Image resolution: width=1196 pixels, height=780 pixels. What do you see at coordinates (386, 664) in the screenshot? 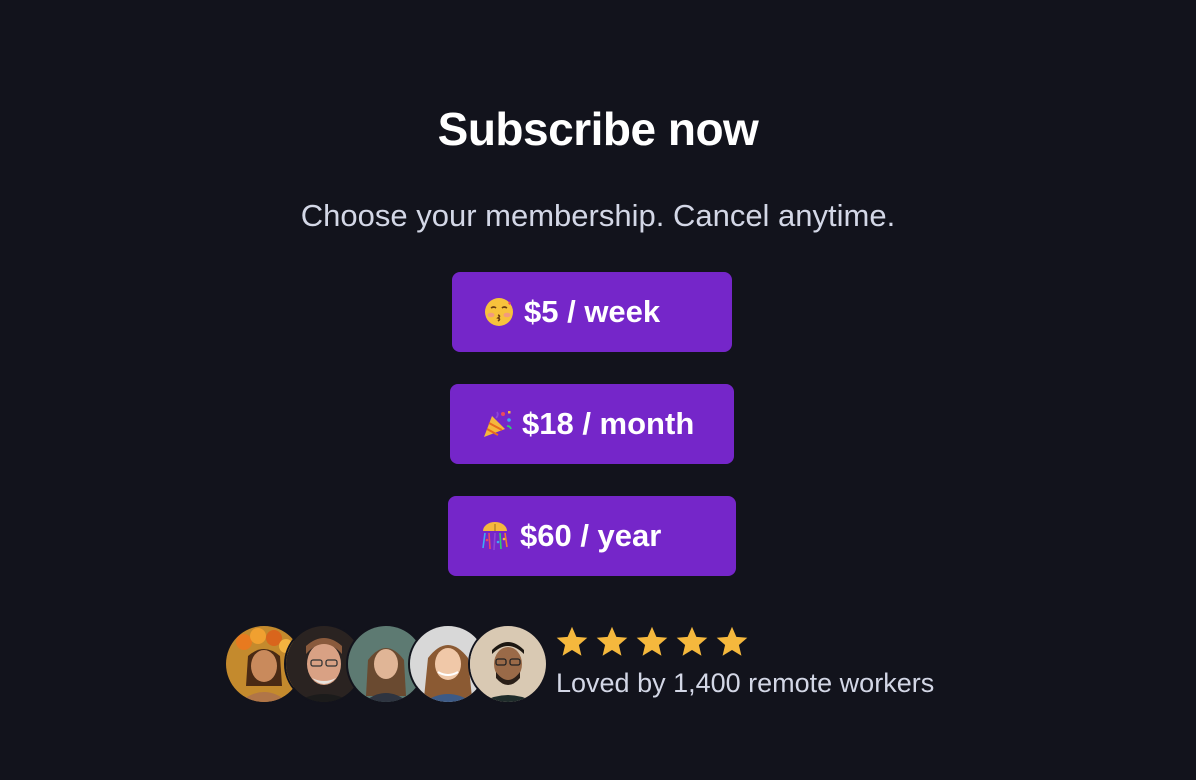
I see `avatar-group` at bounding box center [386, 664].